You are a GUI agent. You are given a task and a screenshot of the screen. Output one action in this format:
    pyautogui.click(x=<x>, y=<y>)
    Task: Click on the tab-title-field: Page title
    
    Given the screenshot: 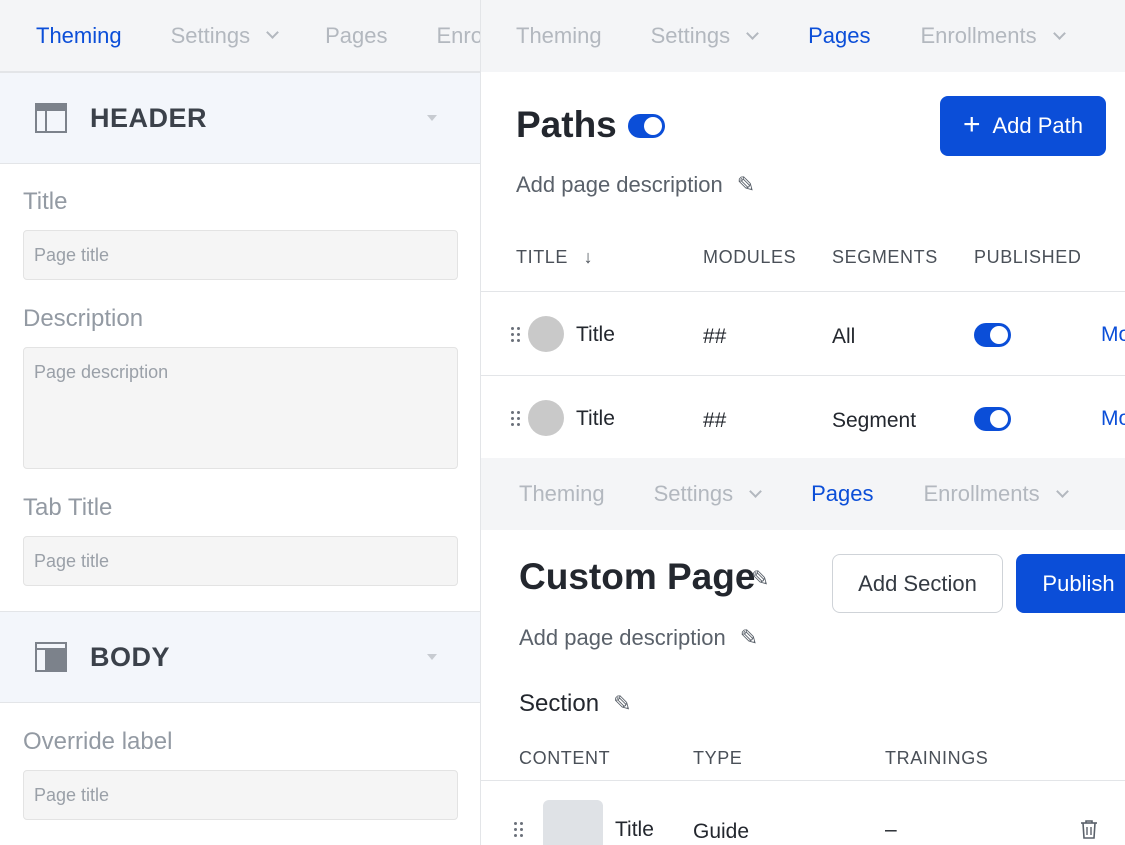 What is the action you would take?
    pyautogui.click(x=240, y=561)
    